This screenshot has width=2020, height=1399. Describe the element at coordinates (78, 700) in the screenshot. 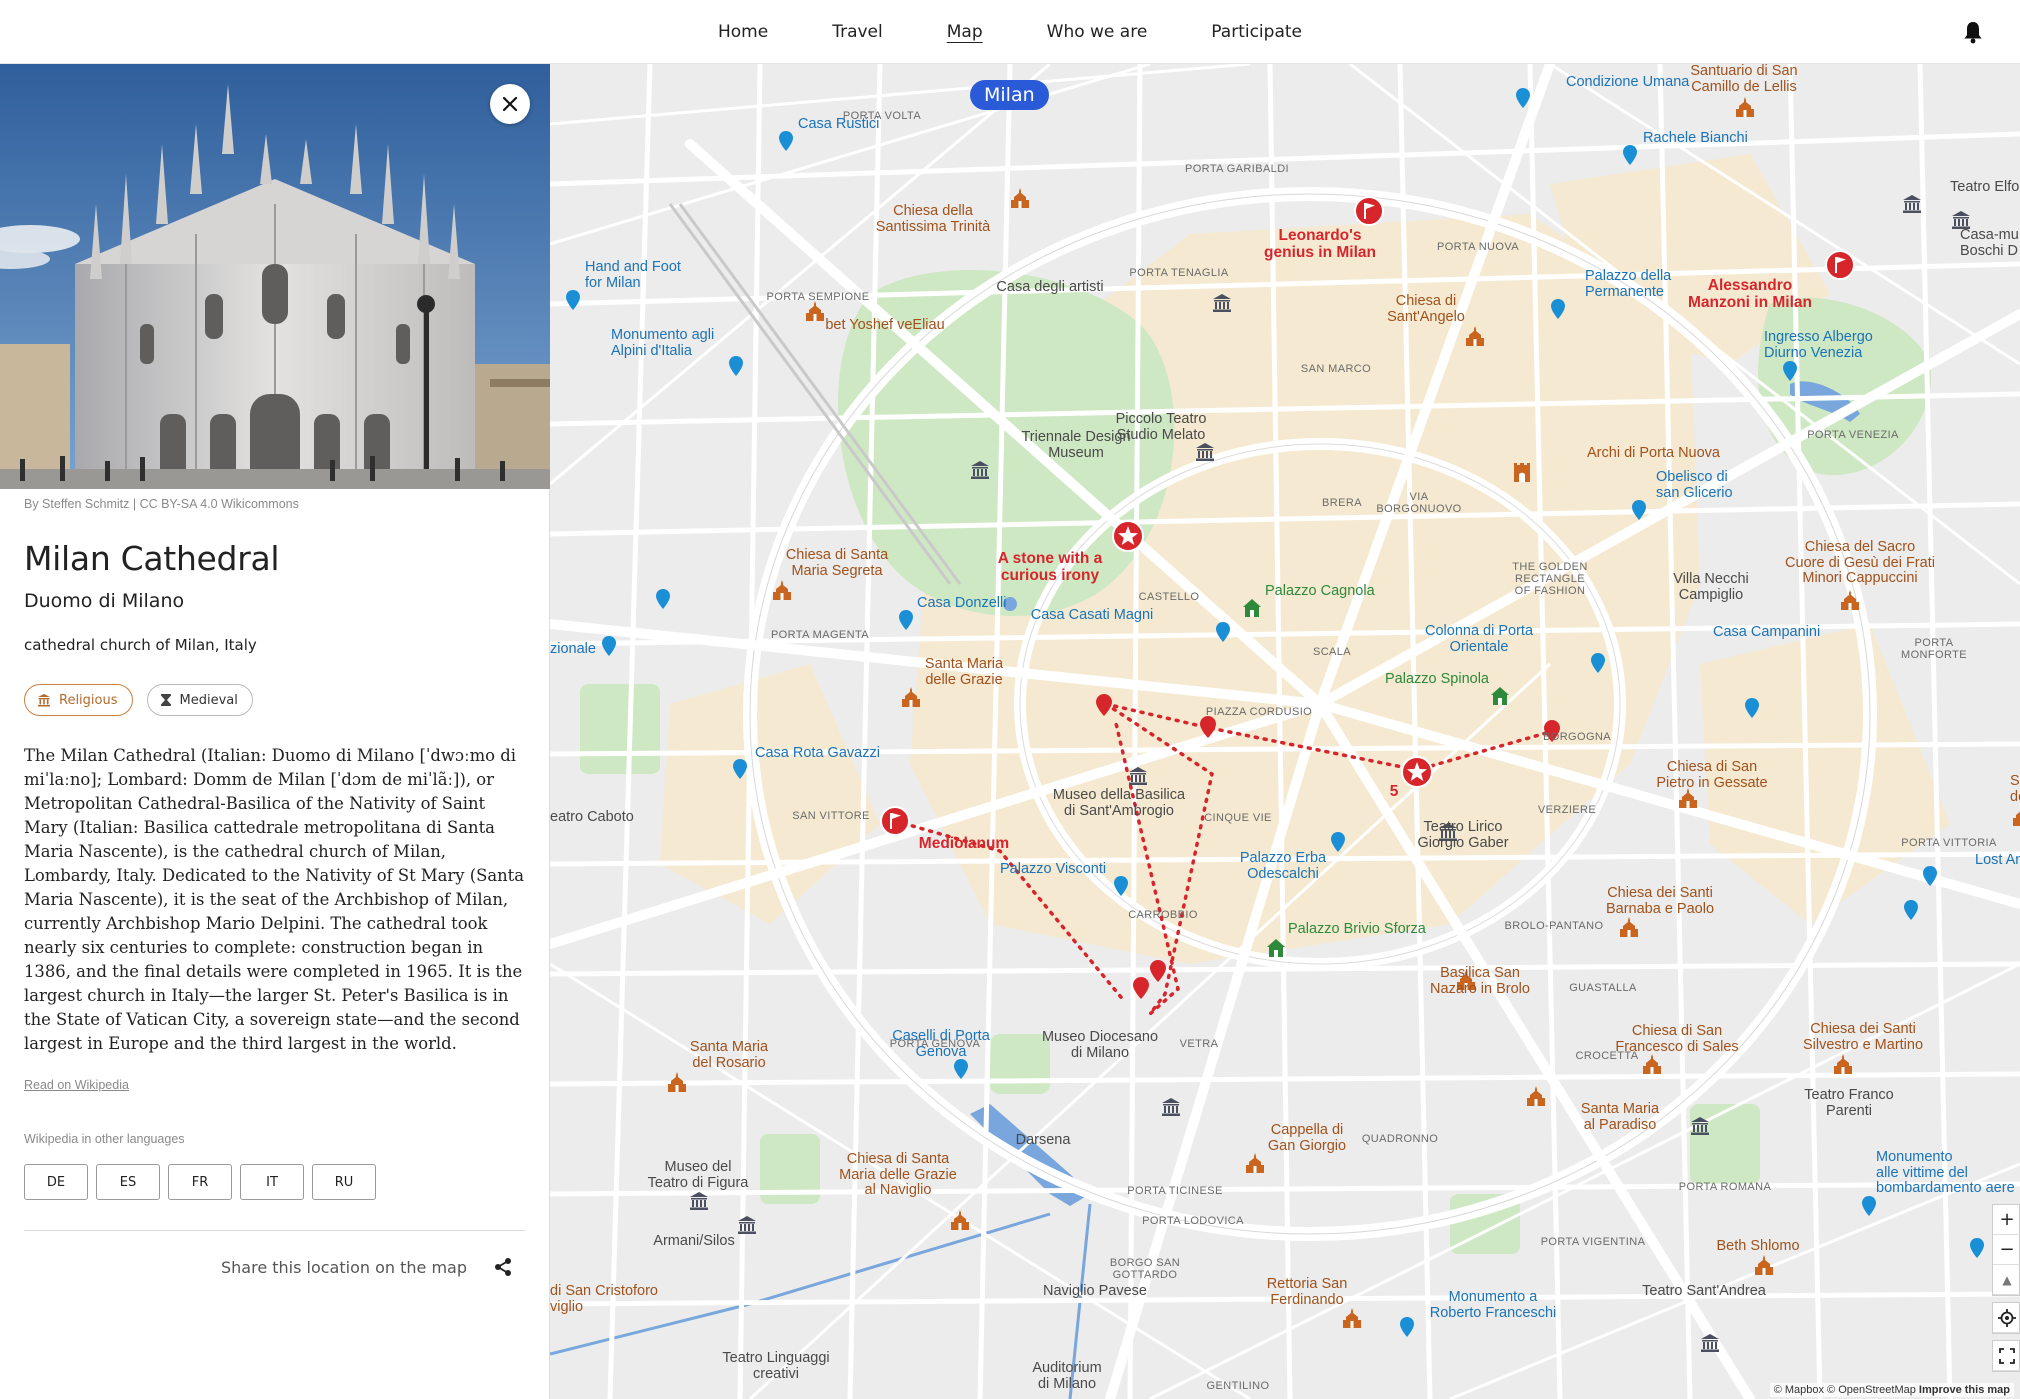

I see `tag-religious: Religious` at that location.